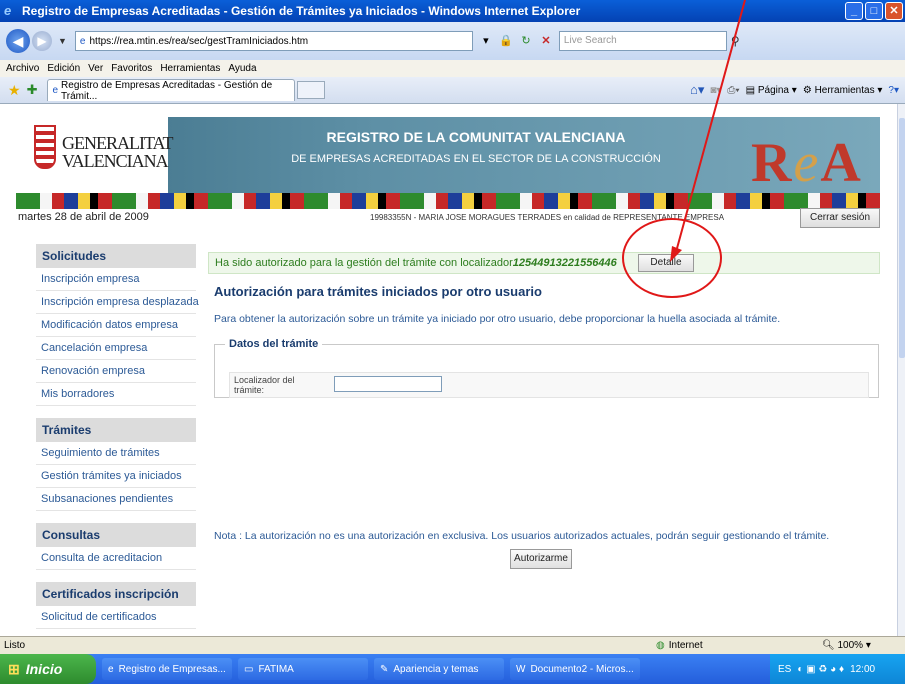 This screenshot has height=684, width=905. I want to click on minimize-button: _, so click(854, 11).